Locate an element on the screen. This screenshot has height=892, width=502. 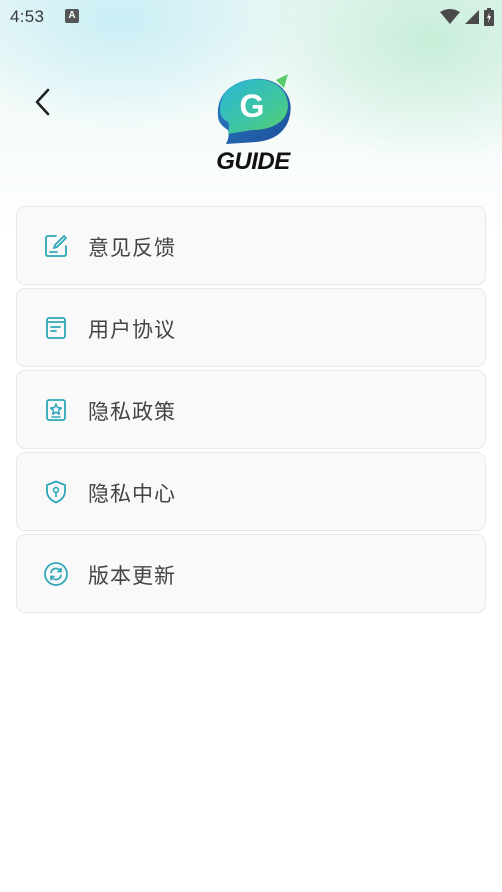
notification-icon: A is located at coordinates (72, 16).